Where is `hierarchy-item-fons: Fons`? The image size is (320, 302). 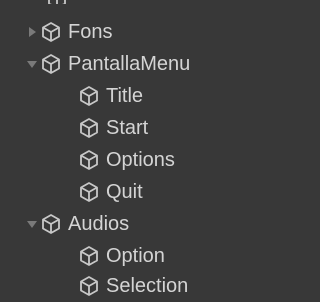
hierarchy-item-fons: Fons is located at coordinates (127, 32).